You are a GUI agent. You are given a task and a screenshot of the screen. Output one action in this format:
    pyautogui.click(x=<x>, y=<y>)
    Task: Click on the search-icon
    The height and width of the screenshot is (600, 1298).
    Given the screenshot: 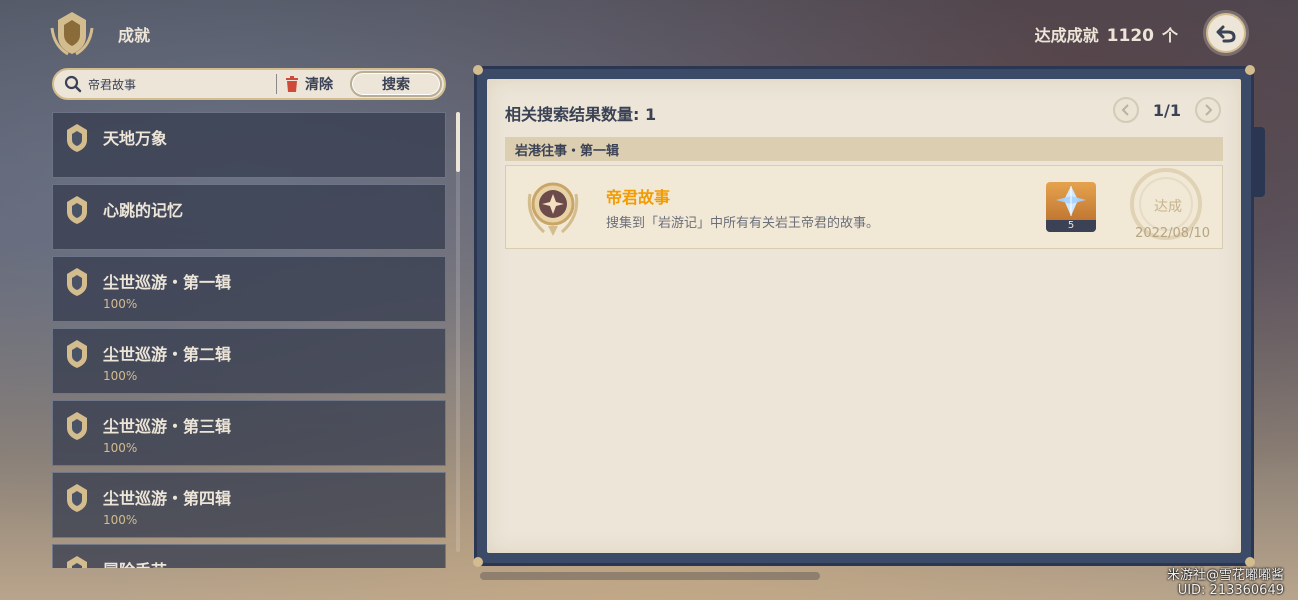 What is the action you would take?
    pyautogui.click(x=73, y=84)
    